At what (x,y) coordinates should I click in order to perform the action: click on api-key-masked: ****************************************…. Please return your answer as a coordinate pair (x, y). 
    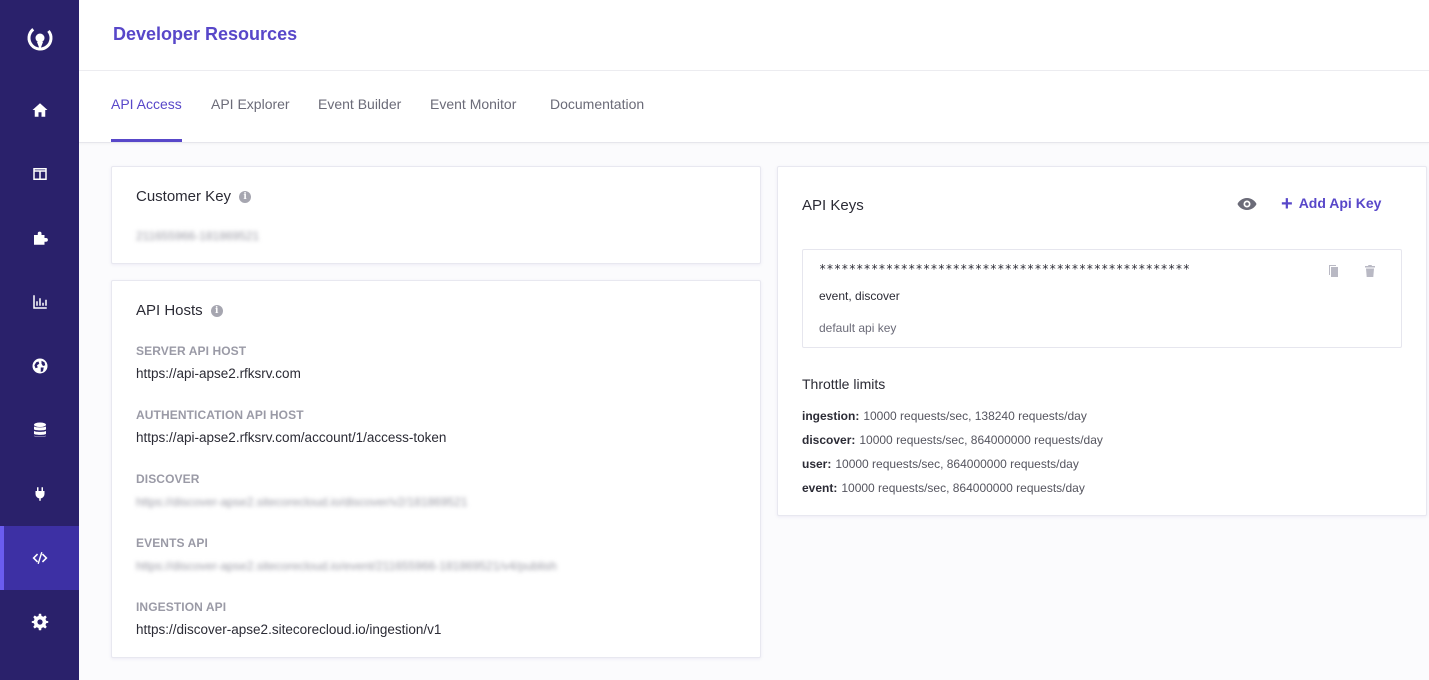
    Looking at the image, I should click on (1005, 269).